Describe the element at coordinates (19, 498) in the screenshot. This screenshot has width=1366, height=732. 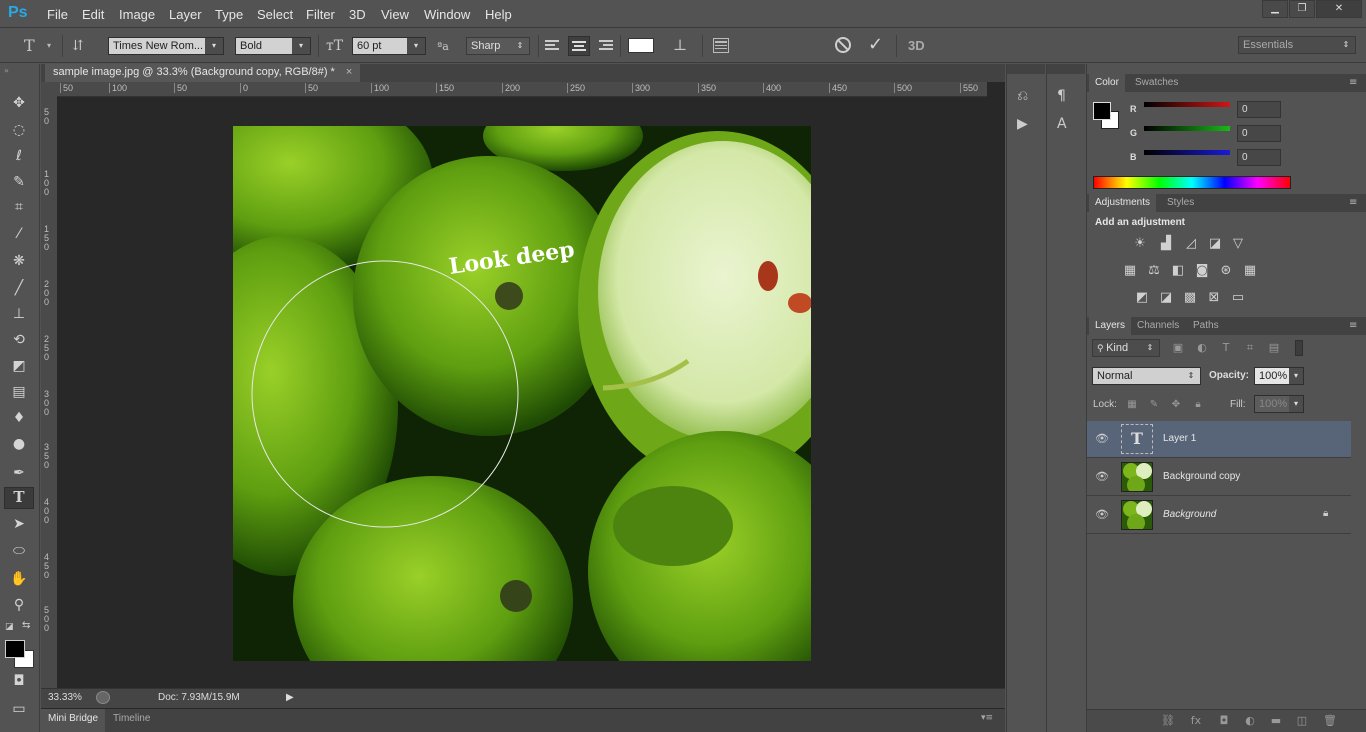
I see `type-tool-icon: T` at that location.